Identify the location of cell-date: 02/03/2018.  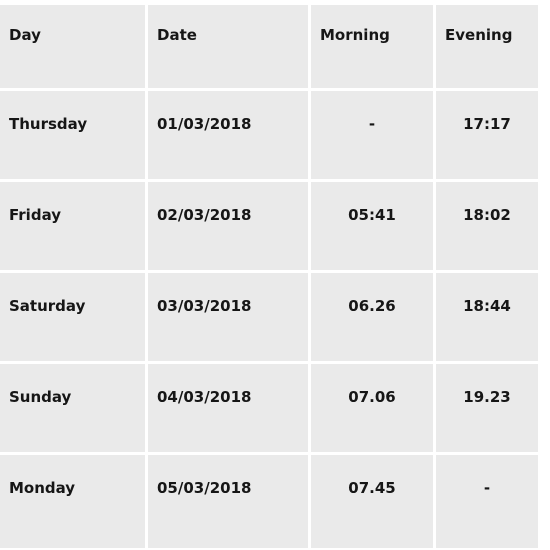
(229, 227).